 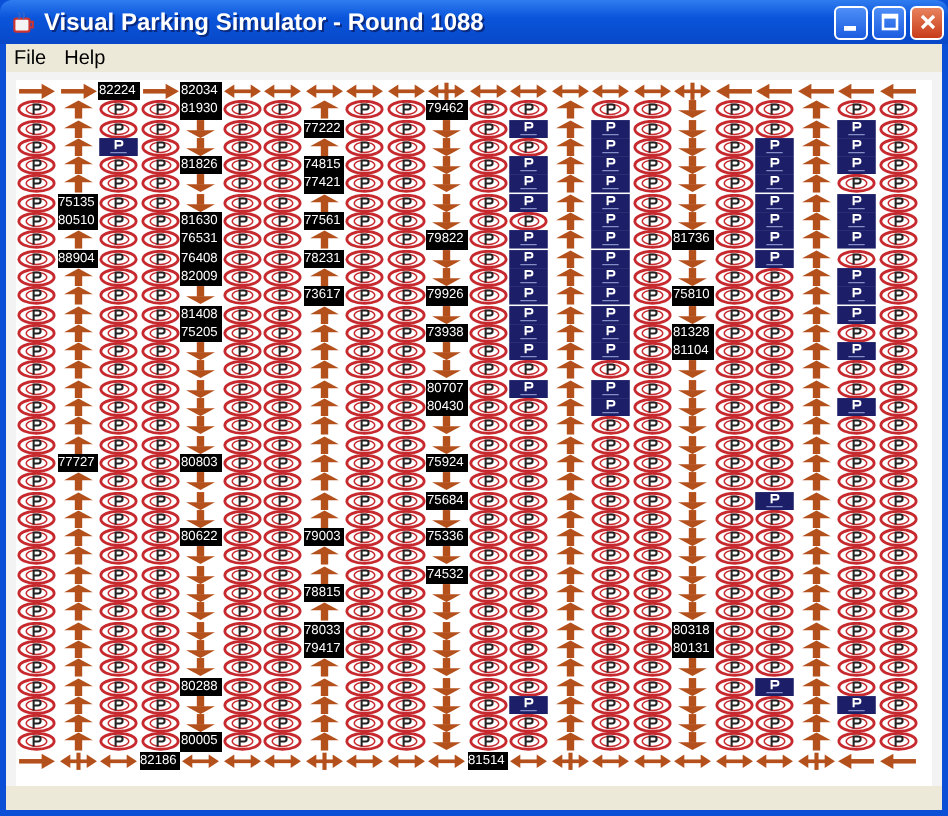 I want to click on menu-item: File, so click(x=30, y=58).